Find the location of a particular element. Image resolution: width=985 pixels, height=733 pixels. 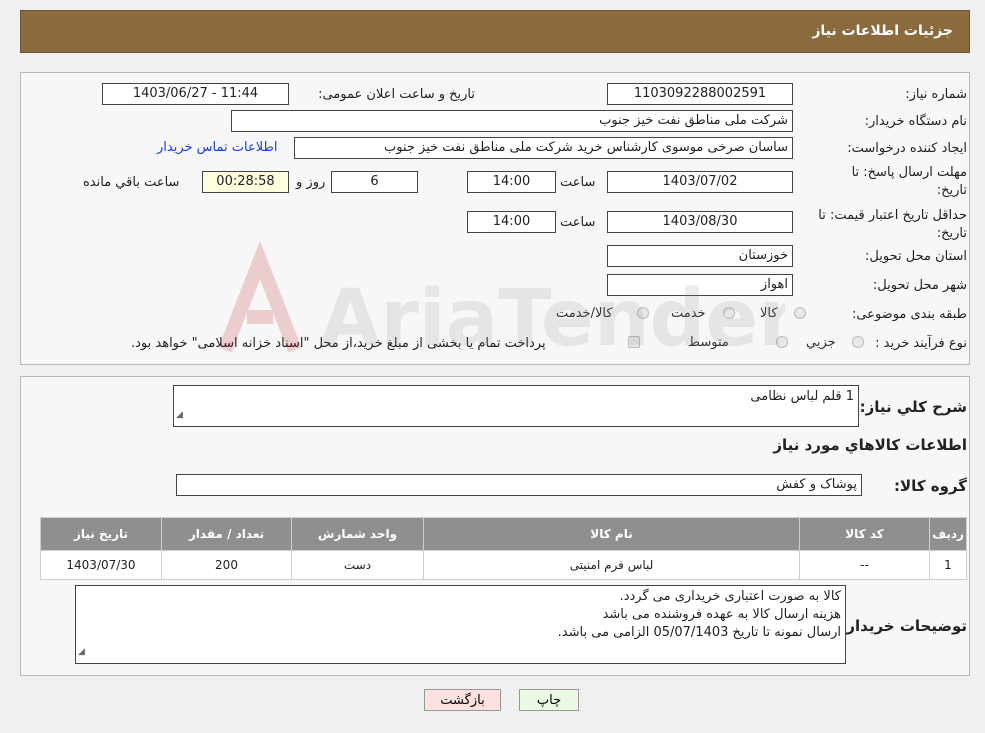

cell-quantity: 200 is located at coordinates (226, 565).